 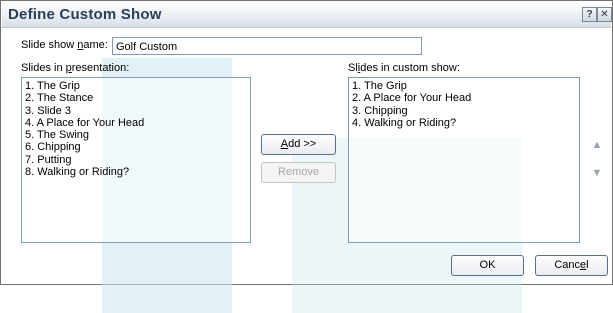 What do you see at coordinates (75, 68) in the screenshot?
I see `slides-in-presentation-label: Slides in presentation:` at bounding box center [75, 68].